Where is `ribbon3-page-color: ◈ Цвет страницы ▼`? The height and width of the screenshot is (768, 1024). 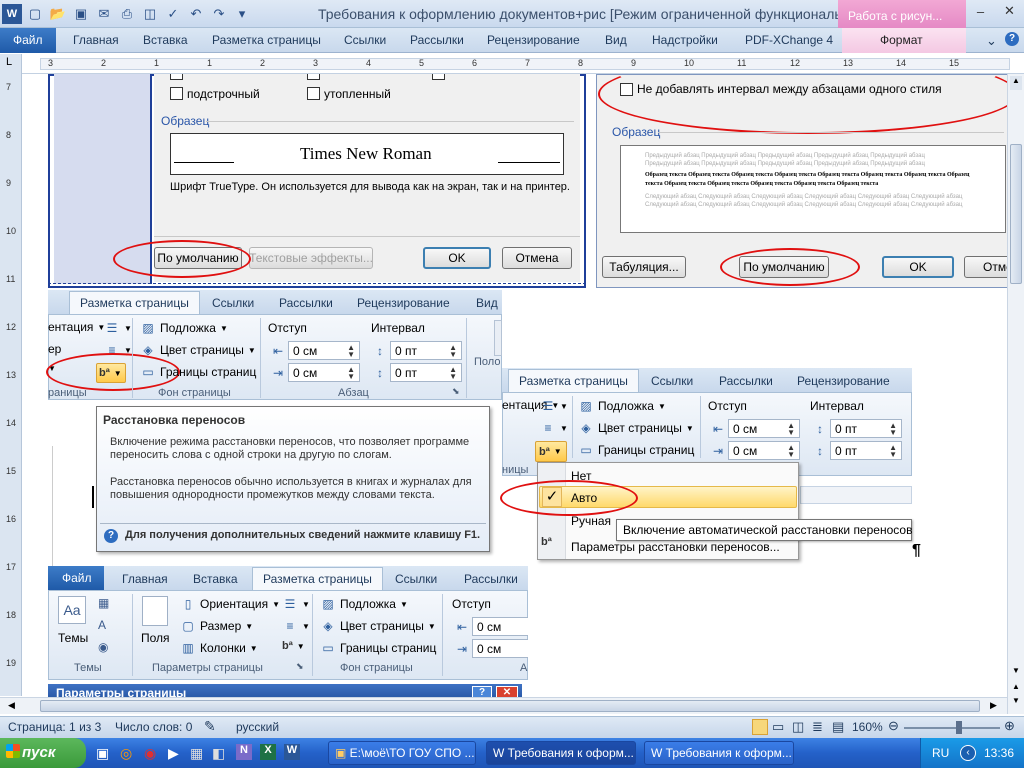
ribbon3-page-color: ◈ Цвет страницы ▼ is located at coordinates (377, 626).